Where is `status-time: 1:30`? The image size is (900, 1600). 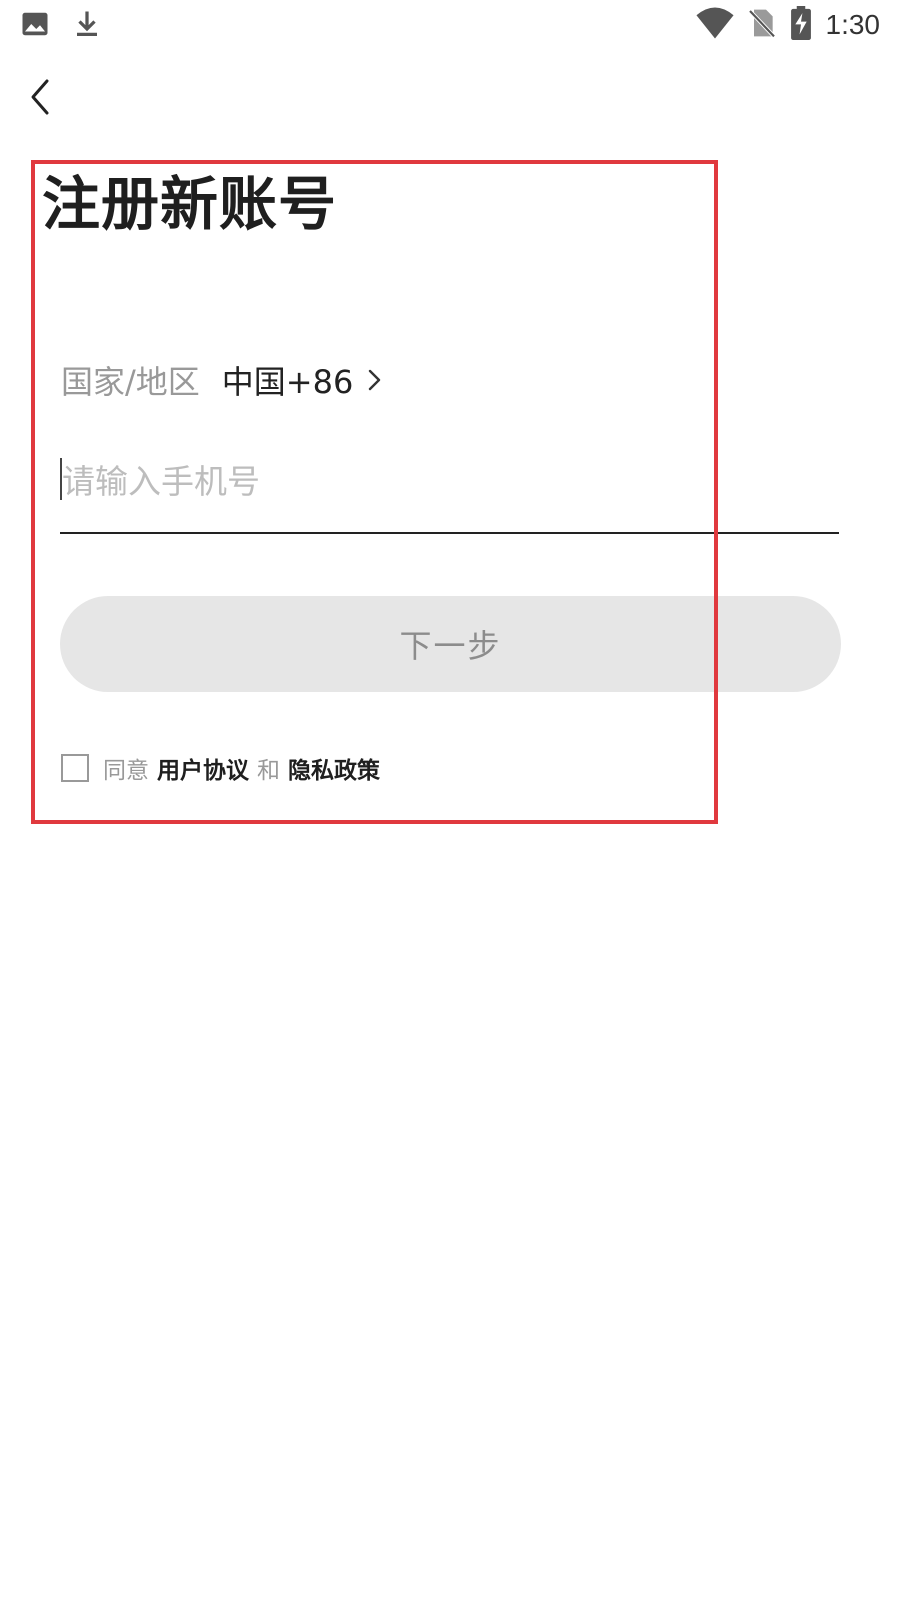 status-time: 1:30 is located at coordinates (853, 24).